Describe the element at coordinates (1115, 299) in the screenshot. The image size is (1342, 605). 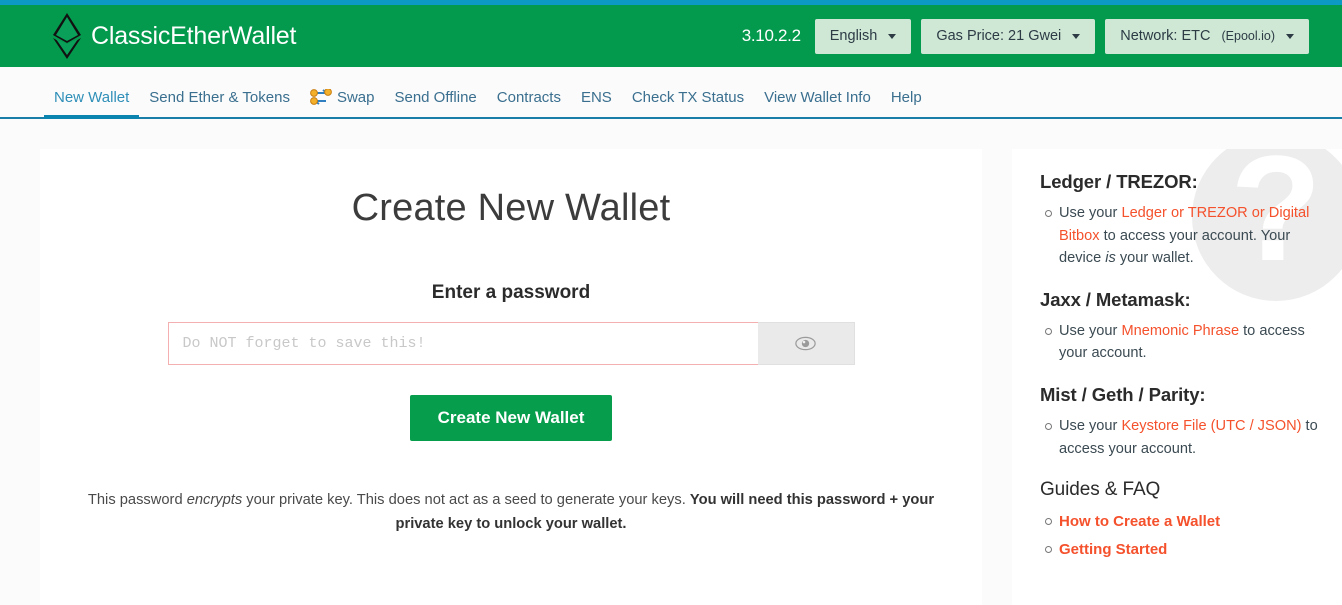
I see `help-group-heading: Jaxx / Metamask:` at that location.